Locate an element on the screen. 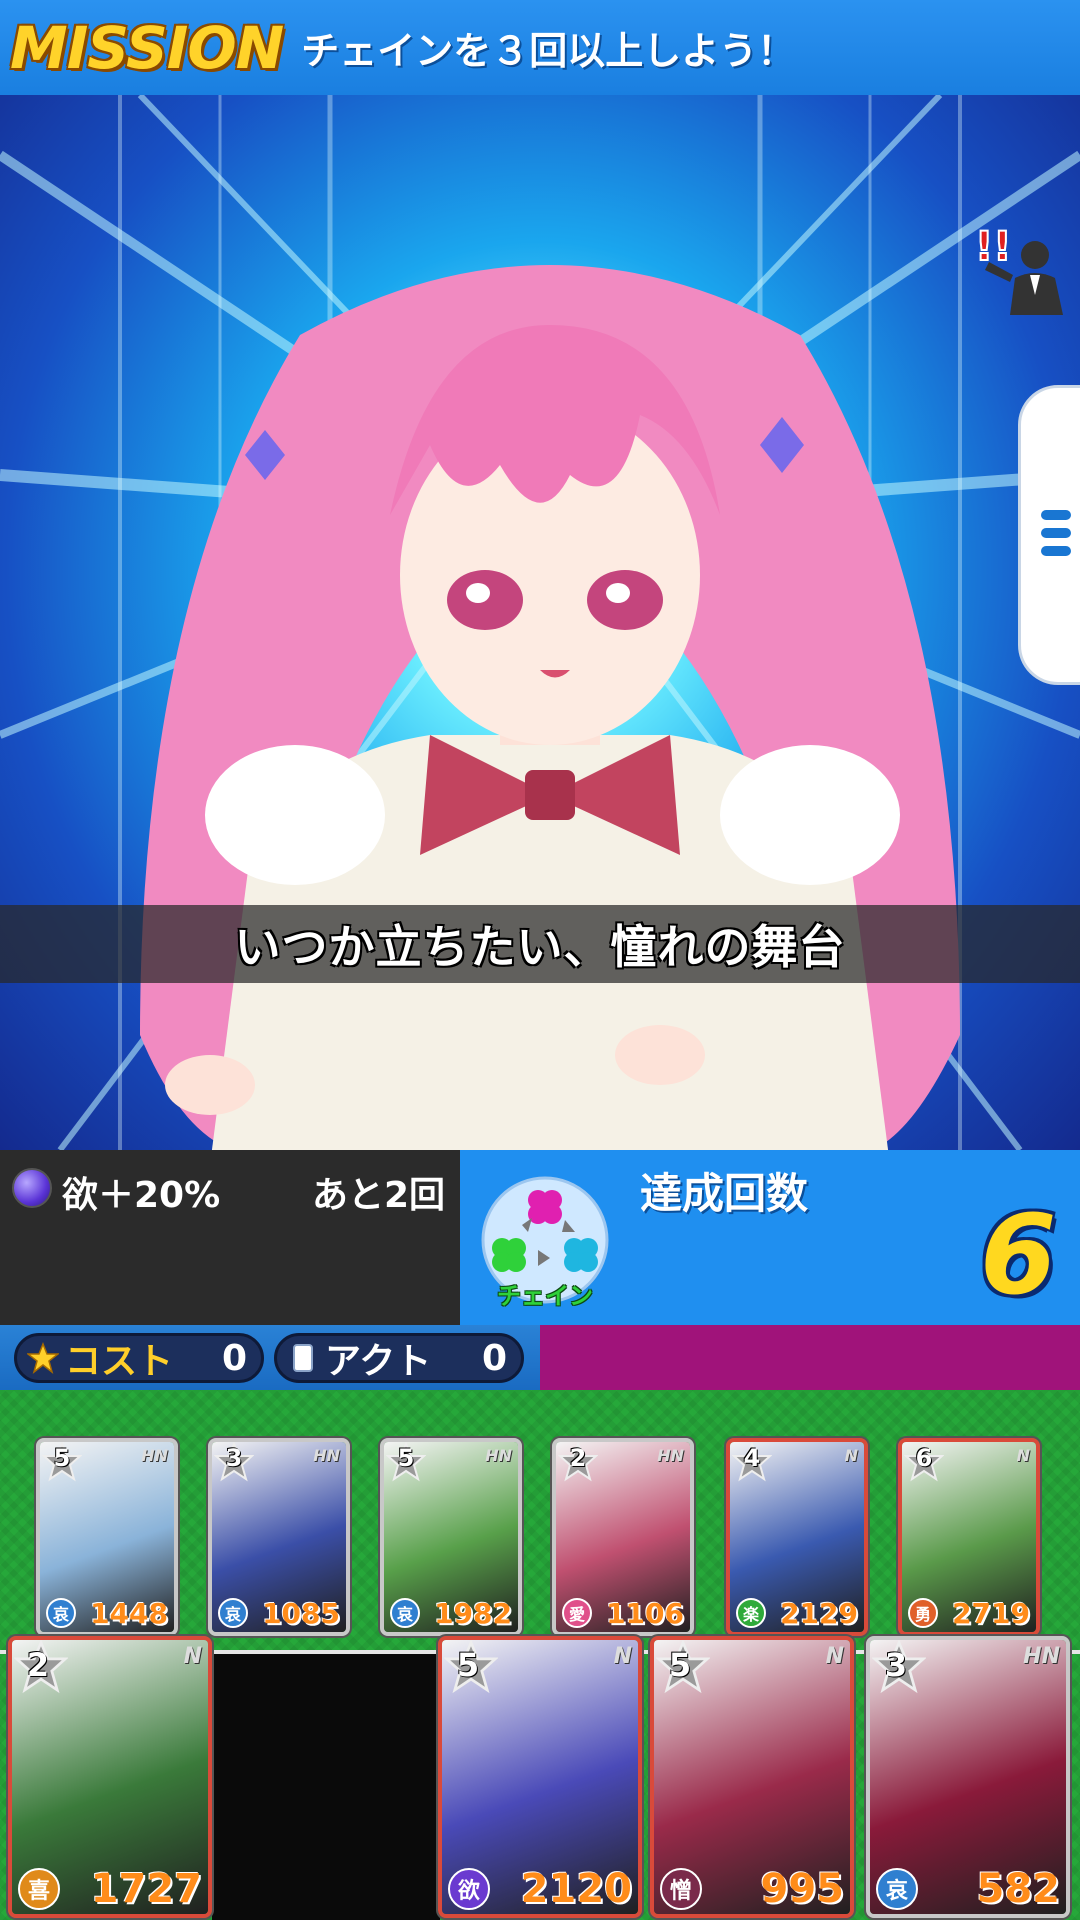  act-value: 0 is located at coordinates (494, 1358).